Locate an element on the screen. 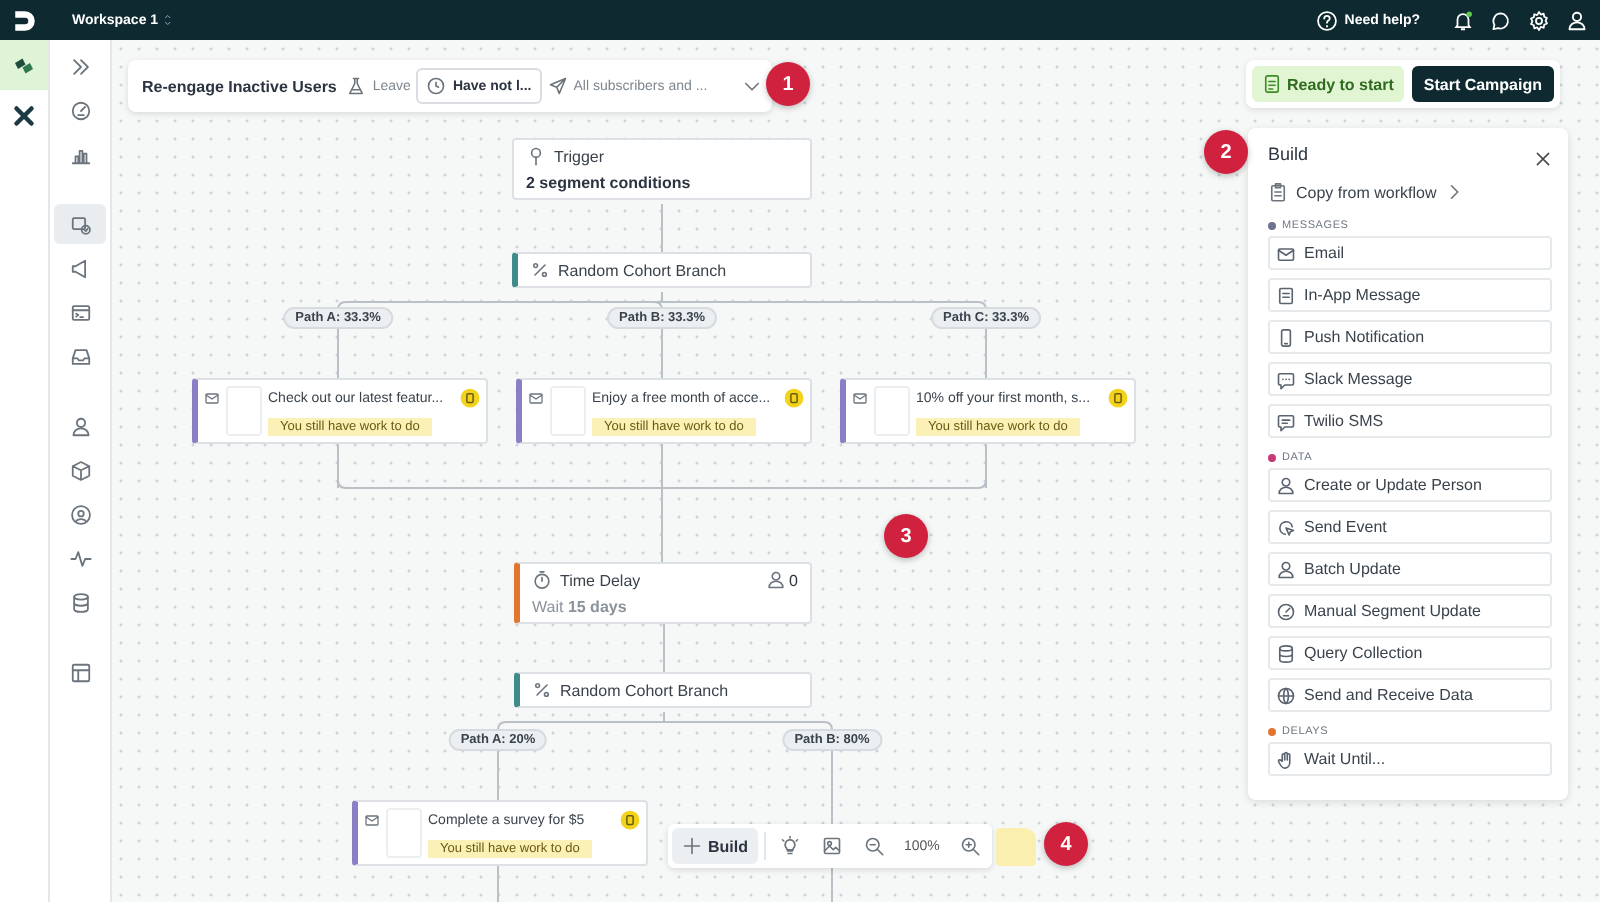 Image resolution: width=1600 pixels, height=902 pixels. megaphone-icon is located at coordinates (80, 268).